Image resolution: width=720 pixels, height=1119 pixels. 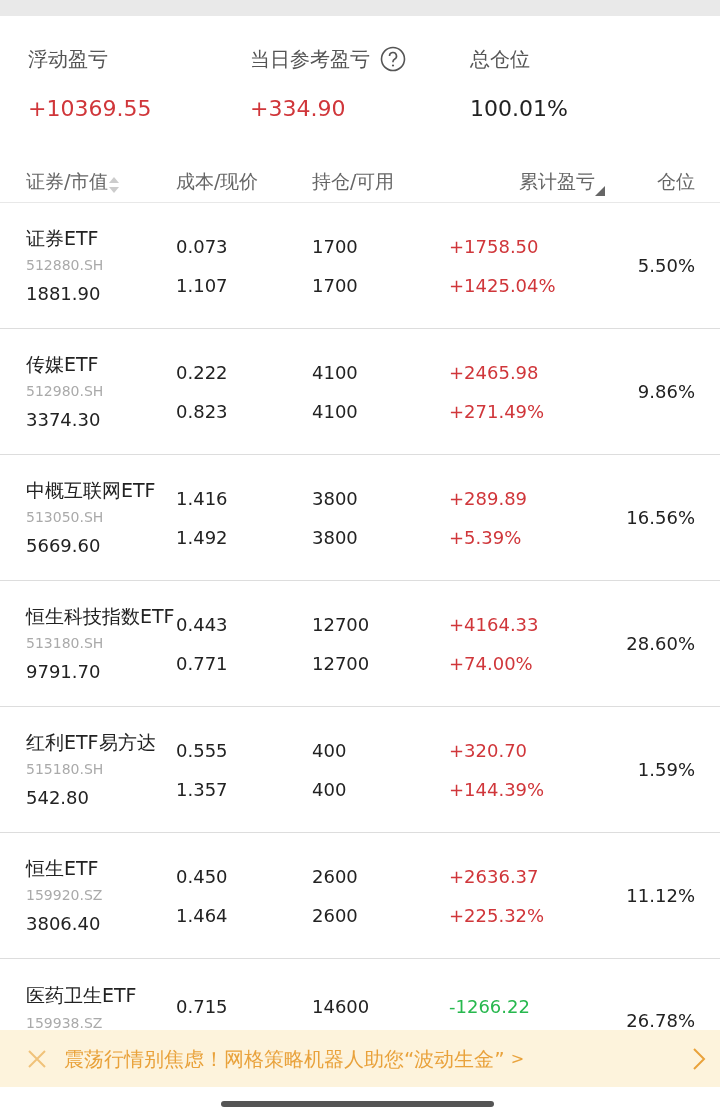 I want to click on available-quantity: 400, so click(x=330, y=789).